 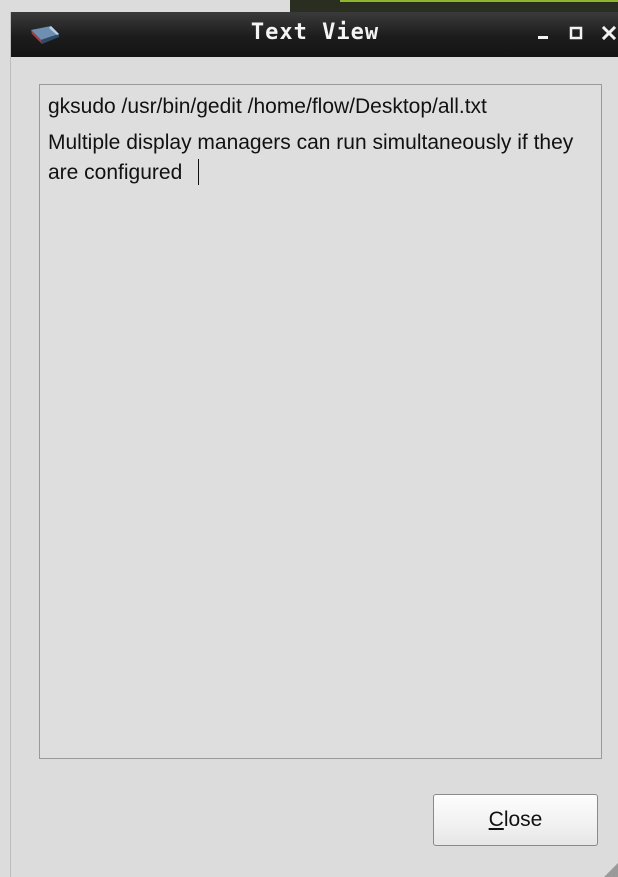 I want to click on window-title: Text View, so click(x=315, y=32).